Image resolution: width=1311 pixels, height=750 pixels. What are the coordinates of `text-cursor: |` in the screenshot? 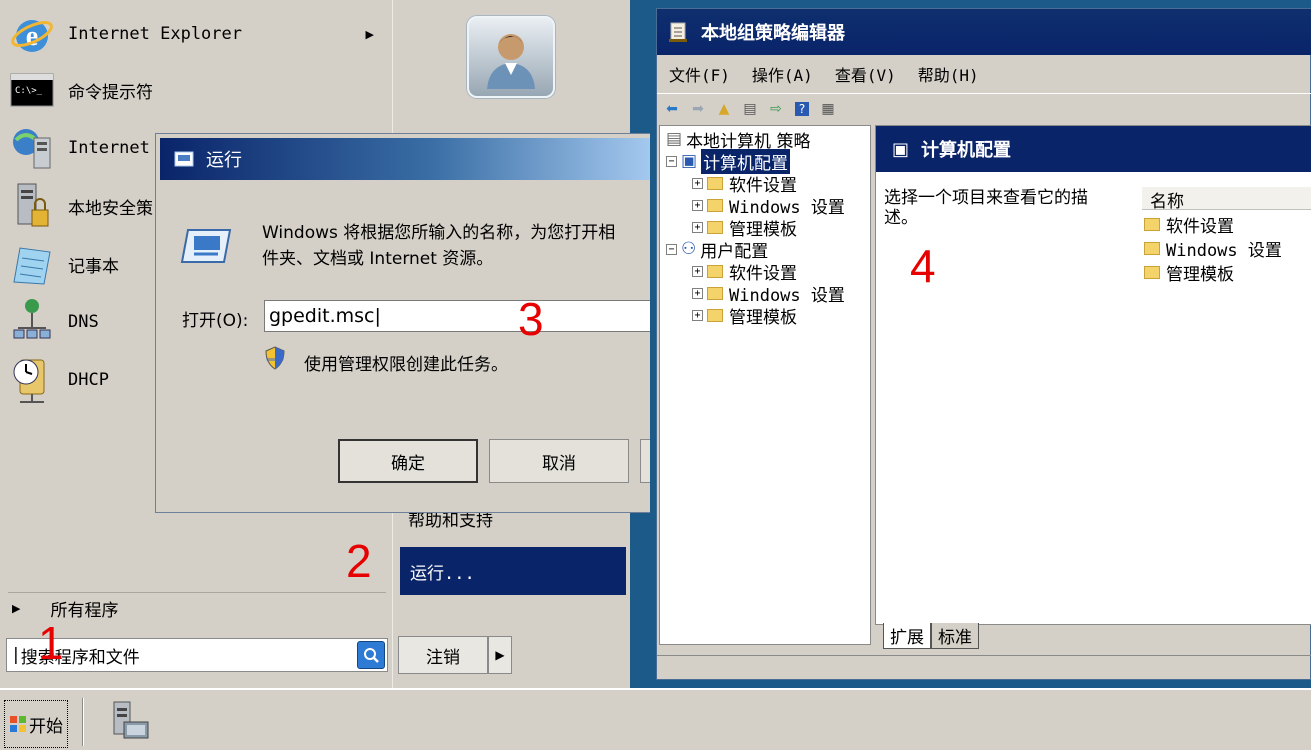 It's located at (16, 655).